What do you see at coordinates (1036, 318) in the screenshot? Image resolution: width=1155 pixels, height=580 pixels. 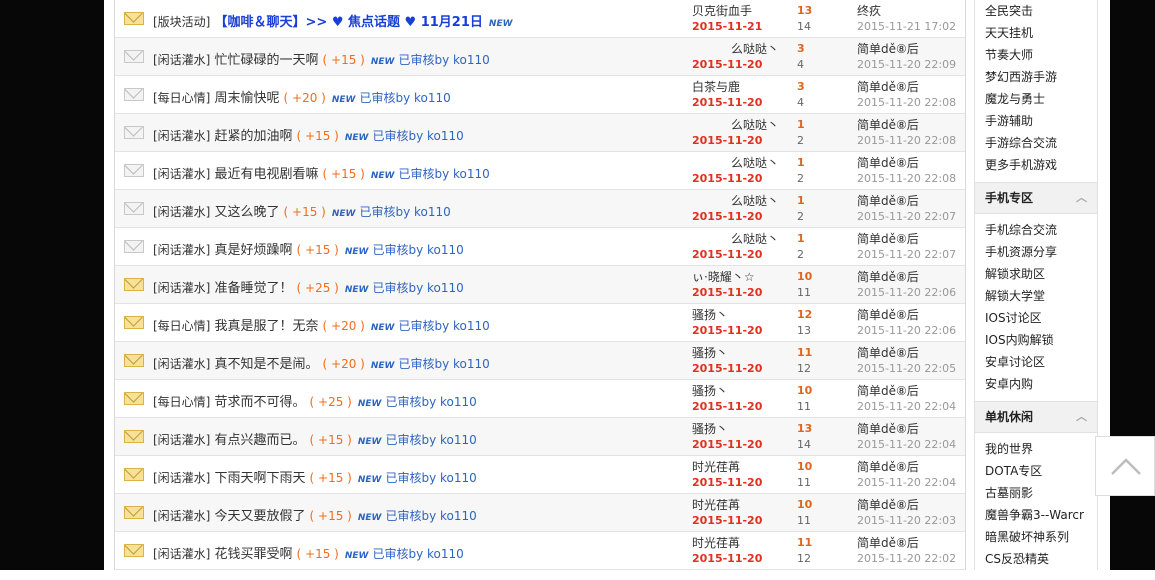 I see `sidebar-item: IOS讨论区` at bounding box center [1036, 318].